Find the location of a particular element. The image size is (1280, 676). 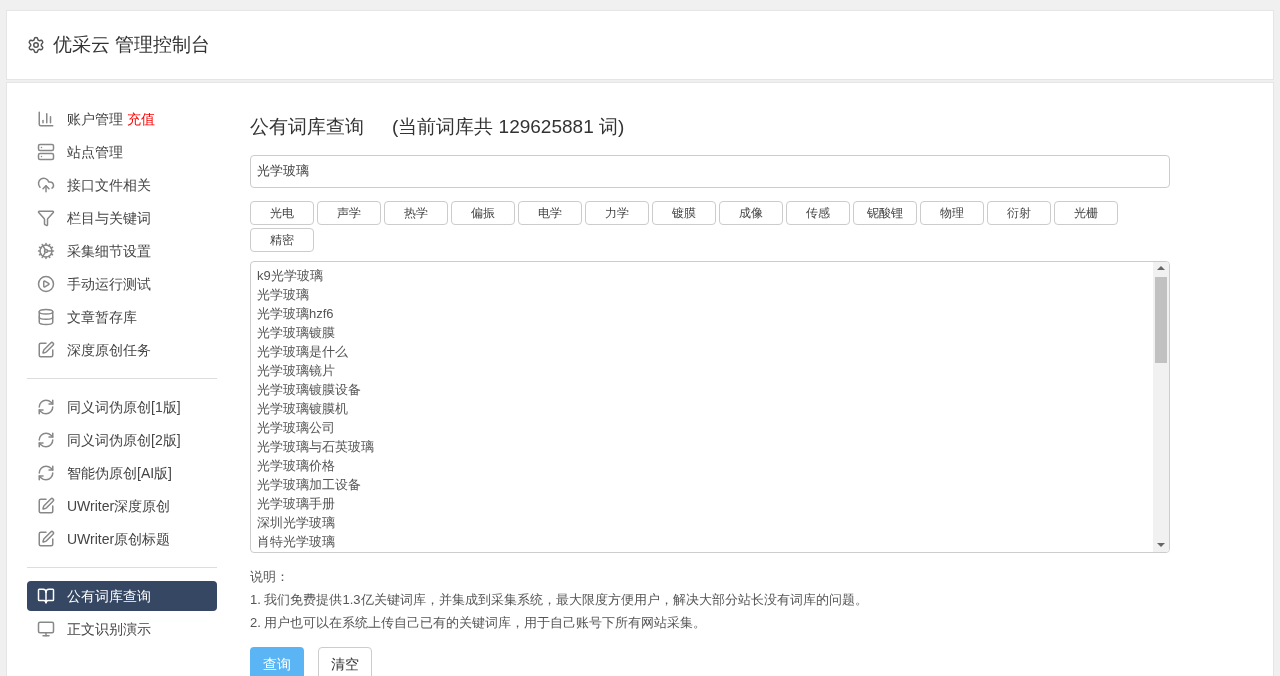

bar-chart-icon is located at coordinates (46, 119).